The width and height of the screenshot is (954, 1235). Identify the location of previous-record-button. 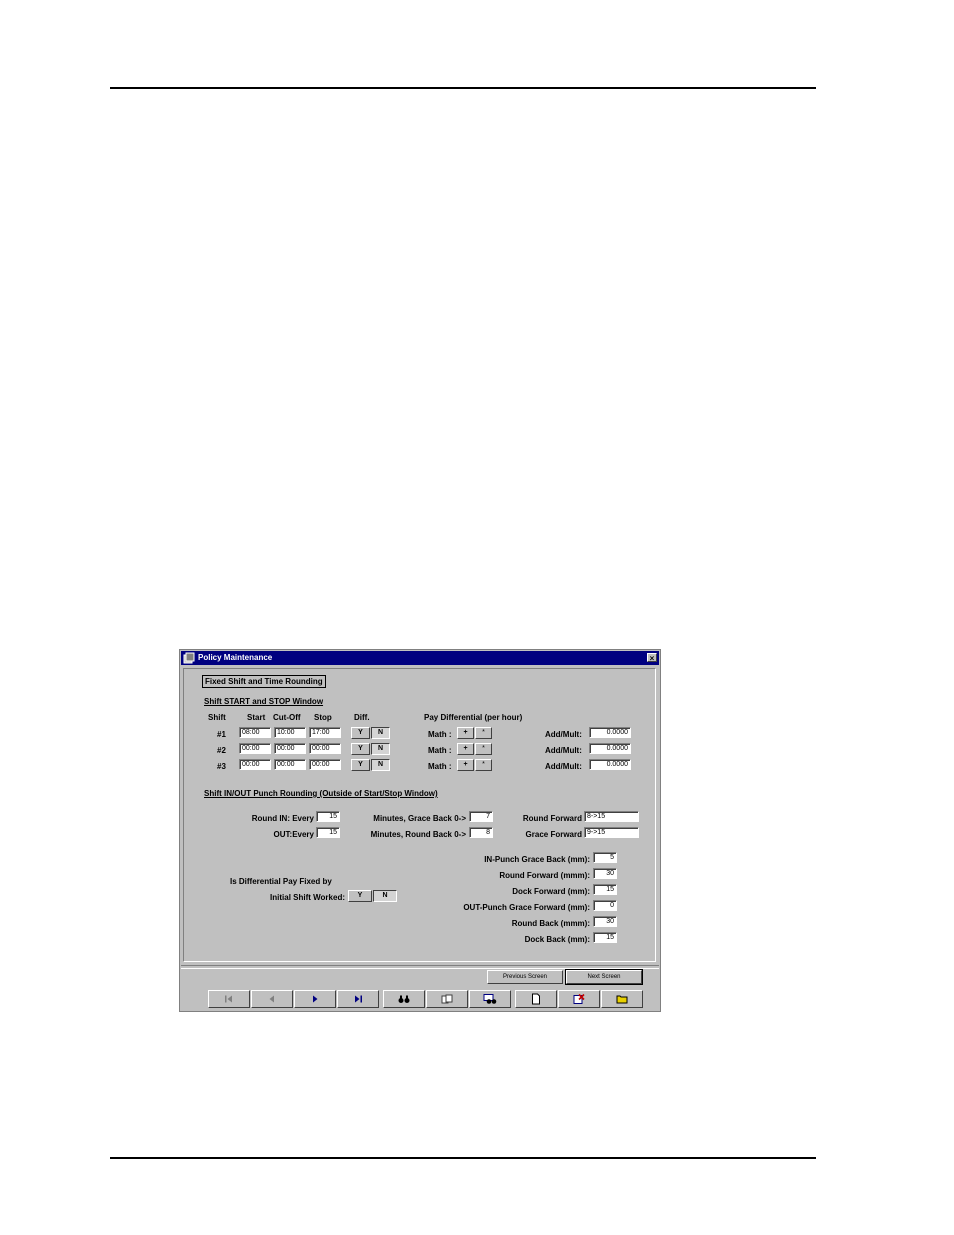
(272, 999).